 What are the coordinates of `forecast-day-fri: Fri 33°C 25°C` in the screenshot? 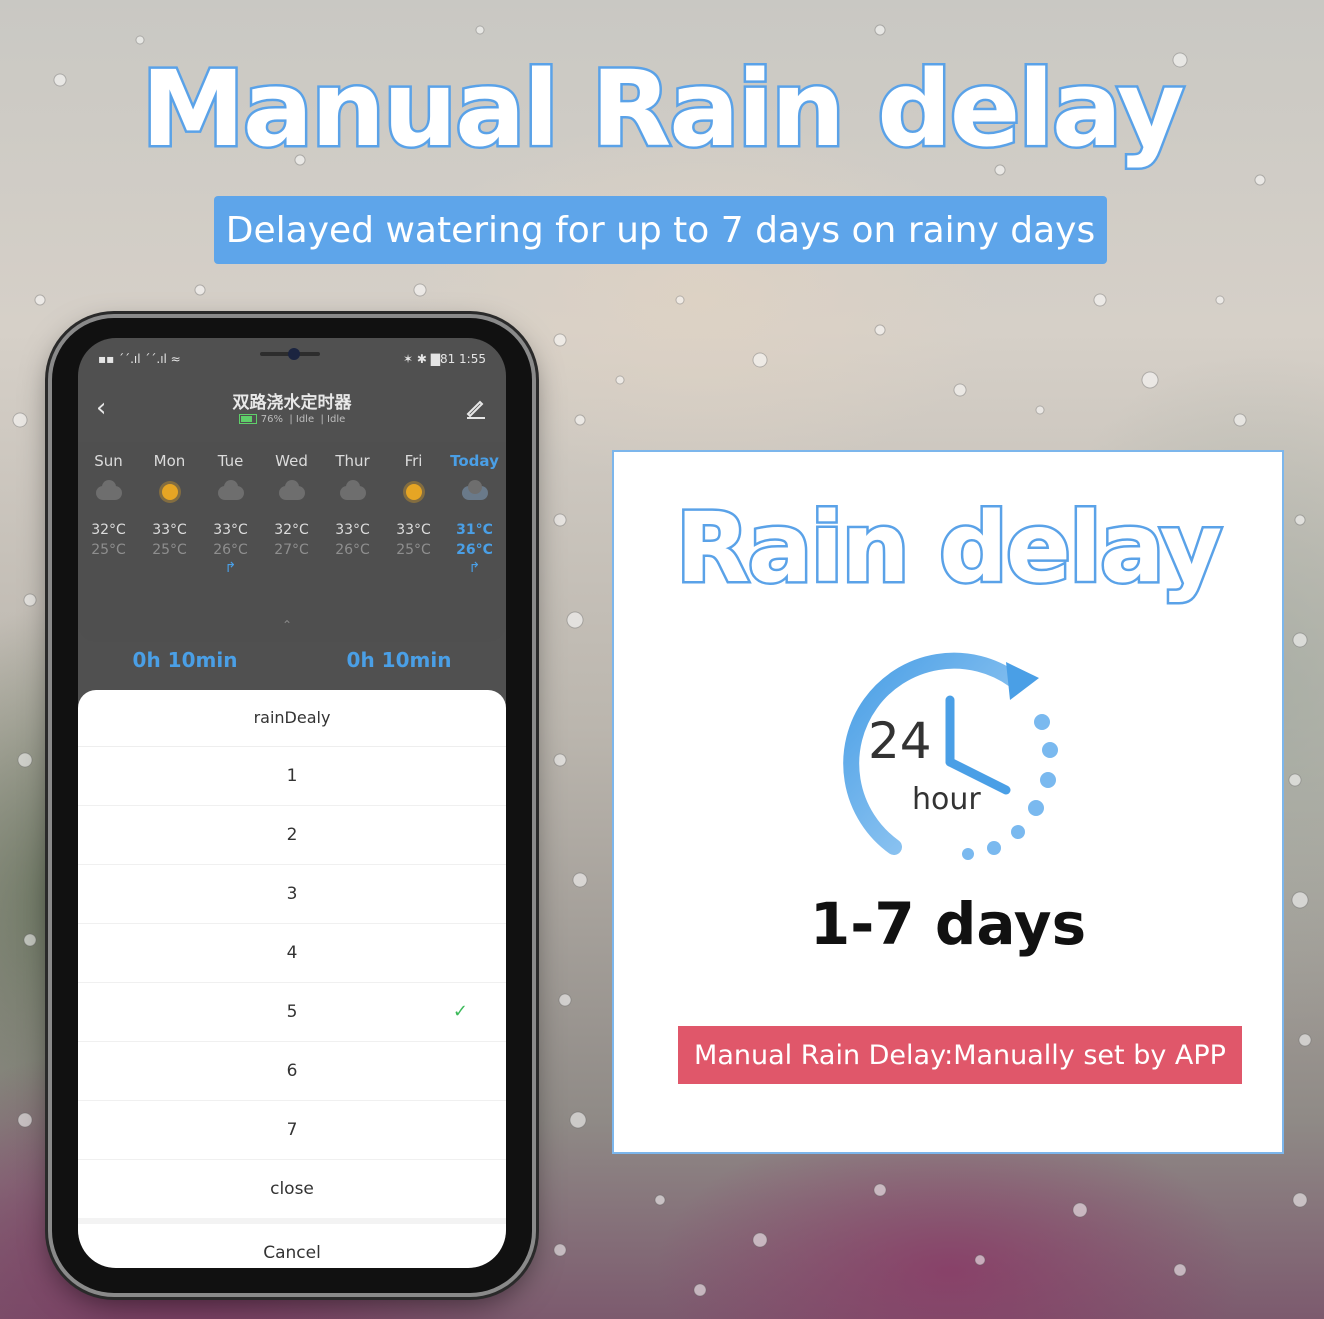 It's located at (413, 510).